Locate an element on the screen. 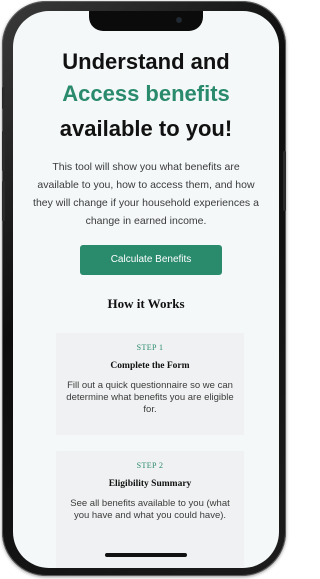  step-label: STEP 1 is located at coordinates (150, 347).